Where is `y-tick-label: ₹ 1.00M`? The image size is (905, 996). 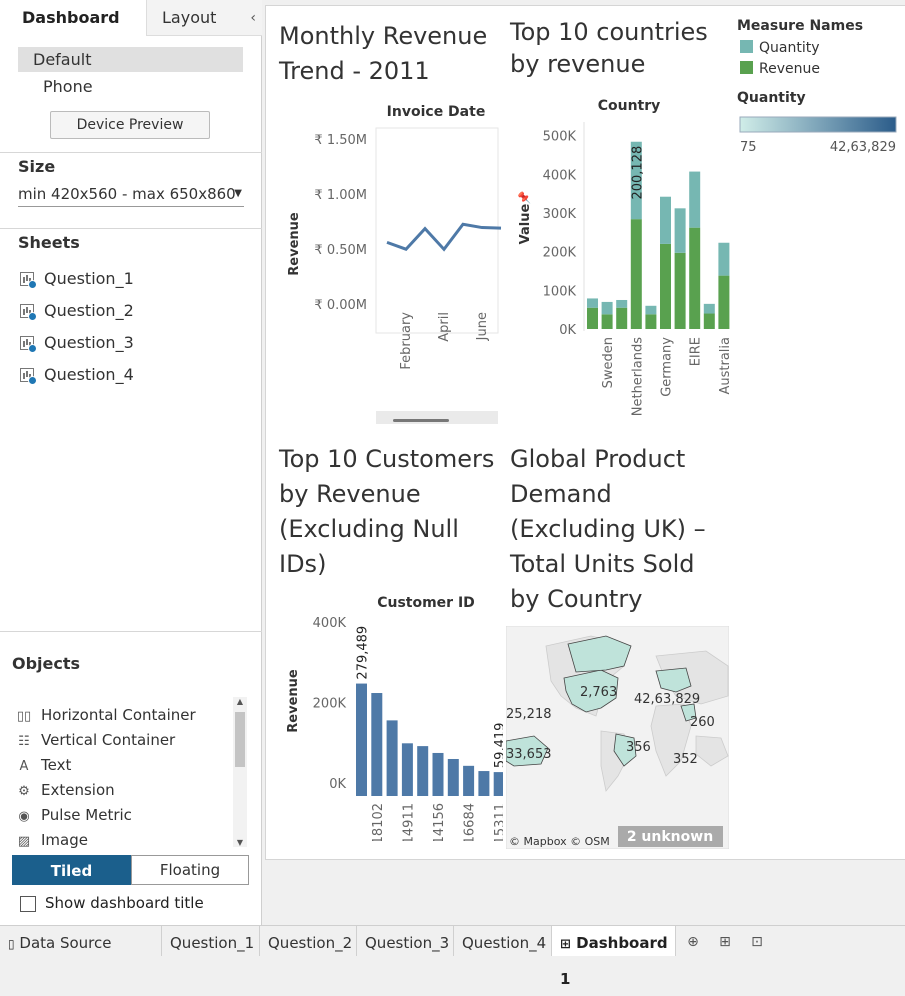 y-tick-label: ₹ 1.00M is located at coordinates (340, 195).